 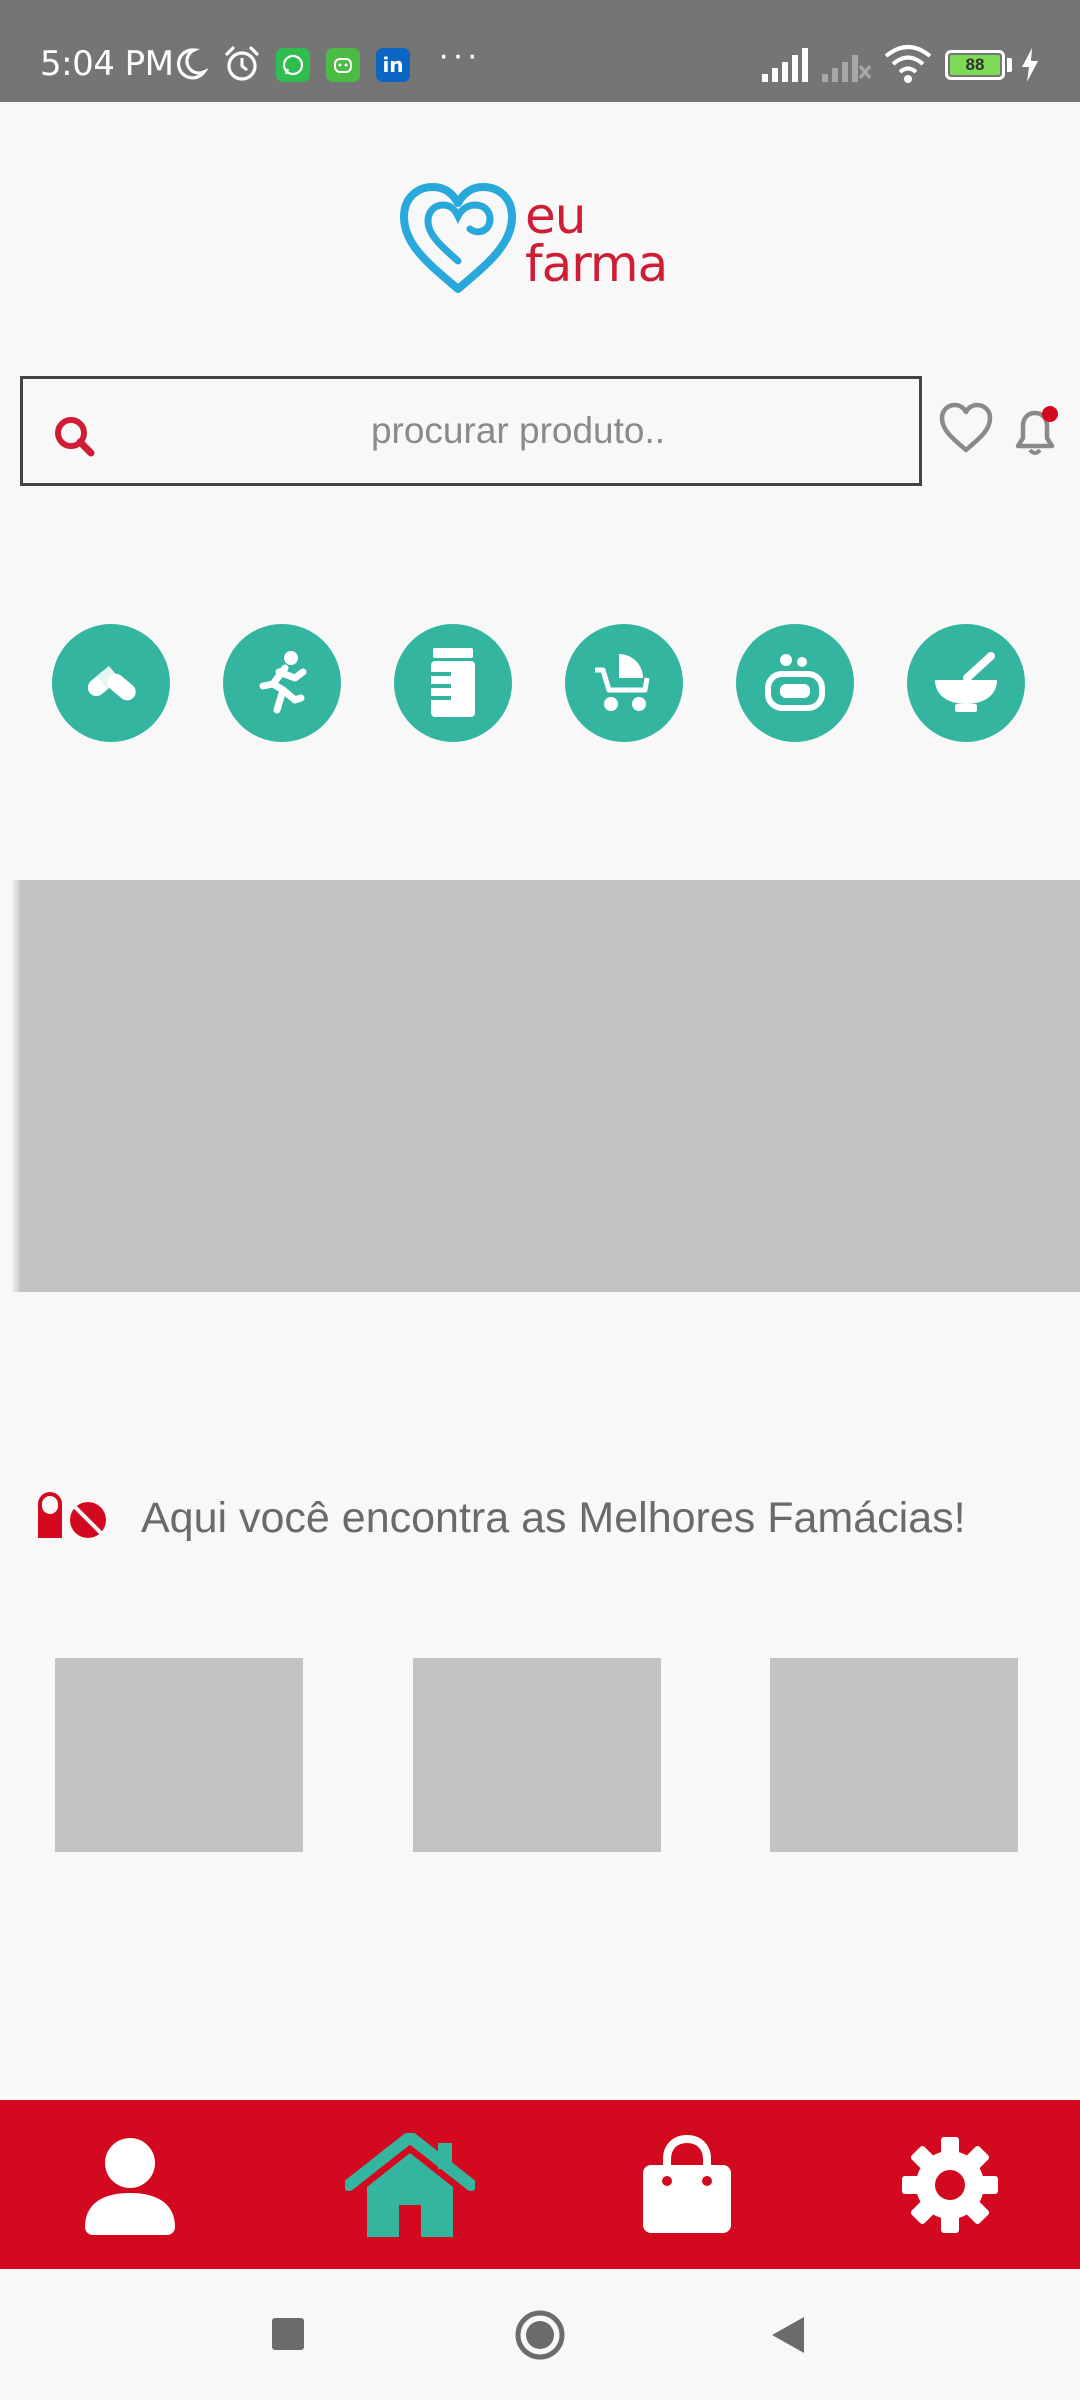 I want to click on nav-settings, so click(x=950, y=2184).